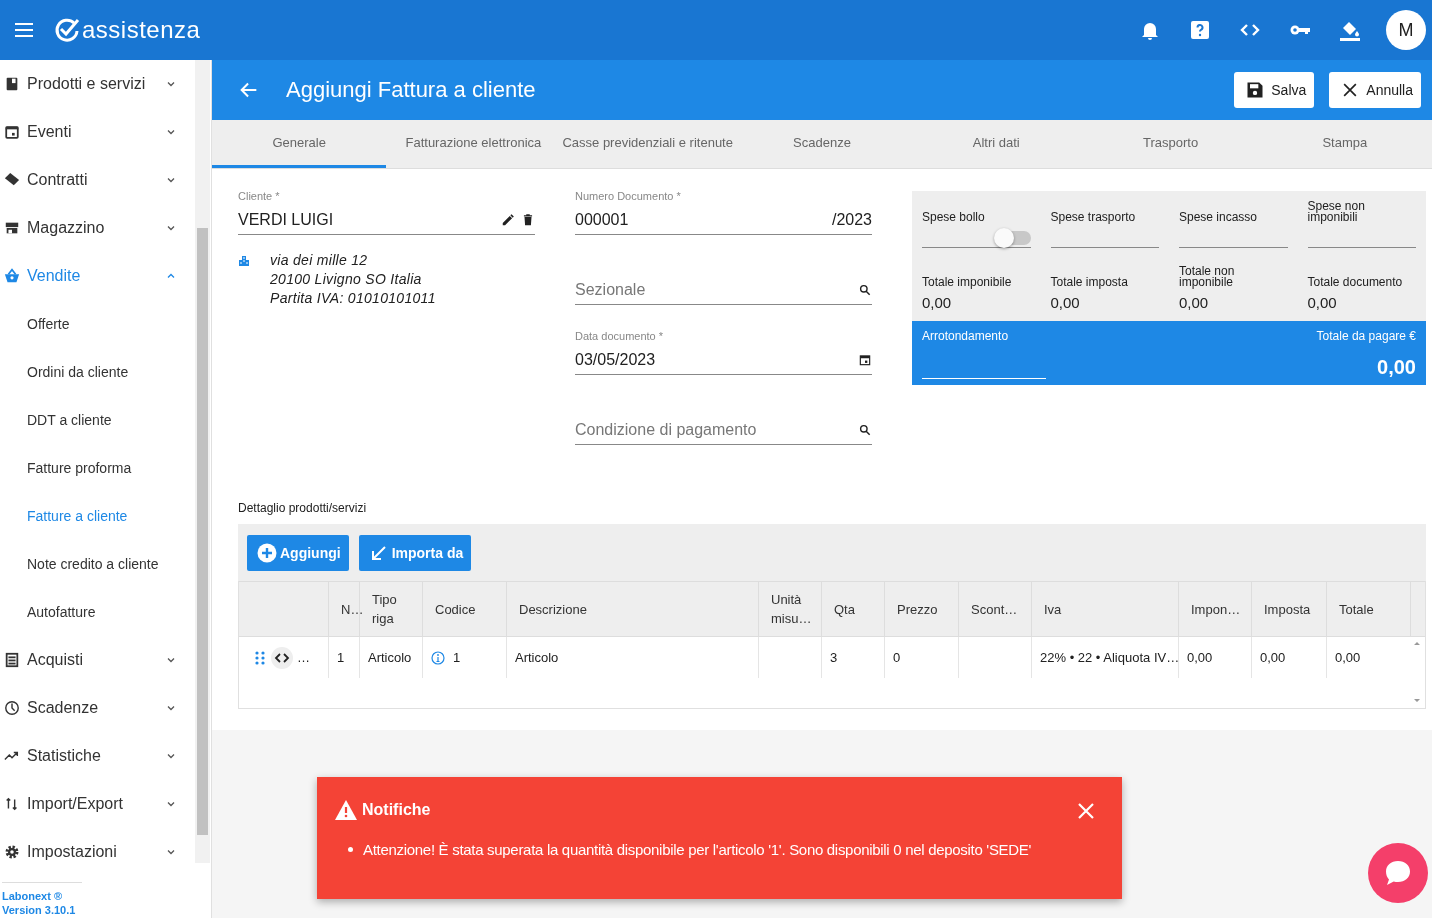  I want to click on help-icon, so click(1200, 30).